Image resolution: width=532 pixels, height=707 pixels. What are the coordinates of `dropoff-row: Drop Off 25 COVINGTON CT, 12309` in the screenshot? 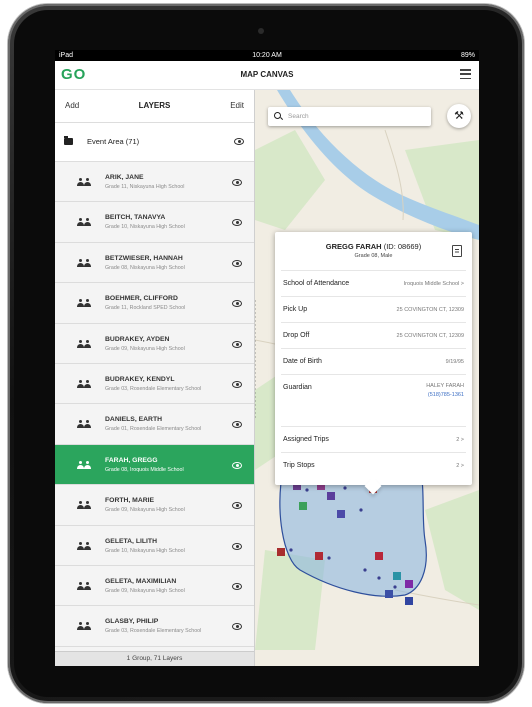 It's located at (373, 335).